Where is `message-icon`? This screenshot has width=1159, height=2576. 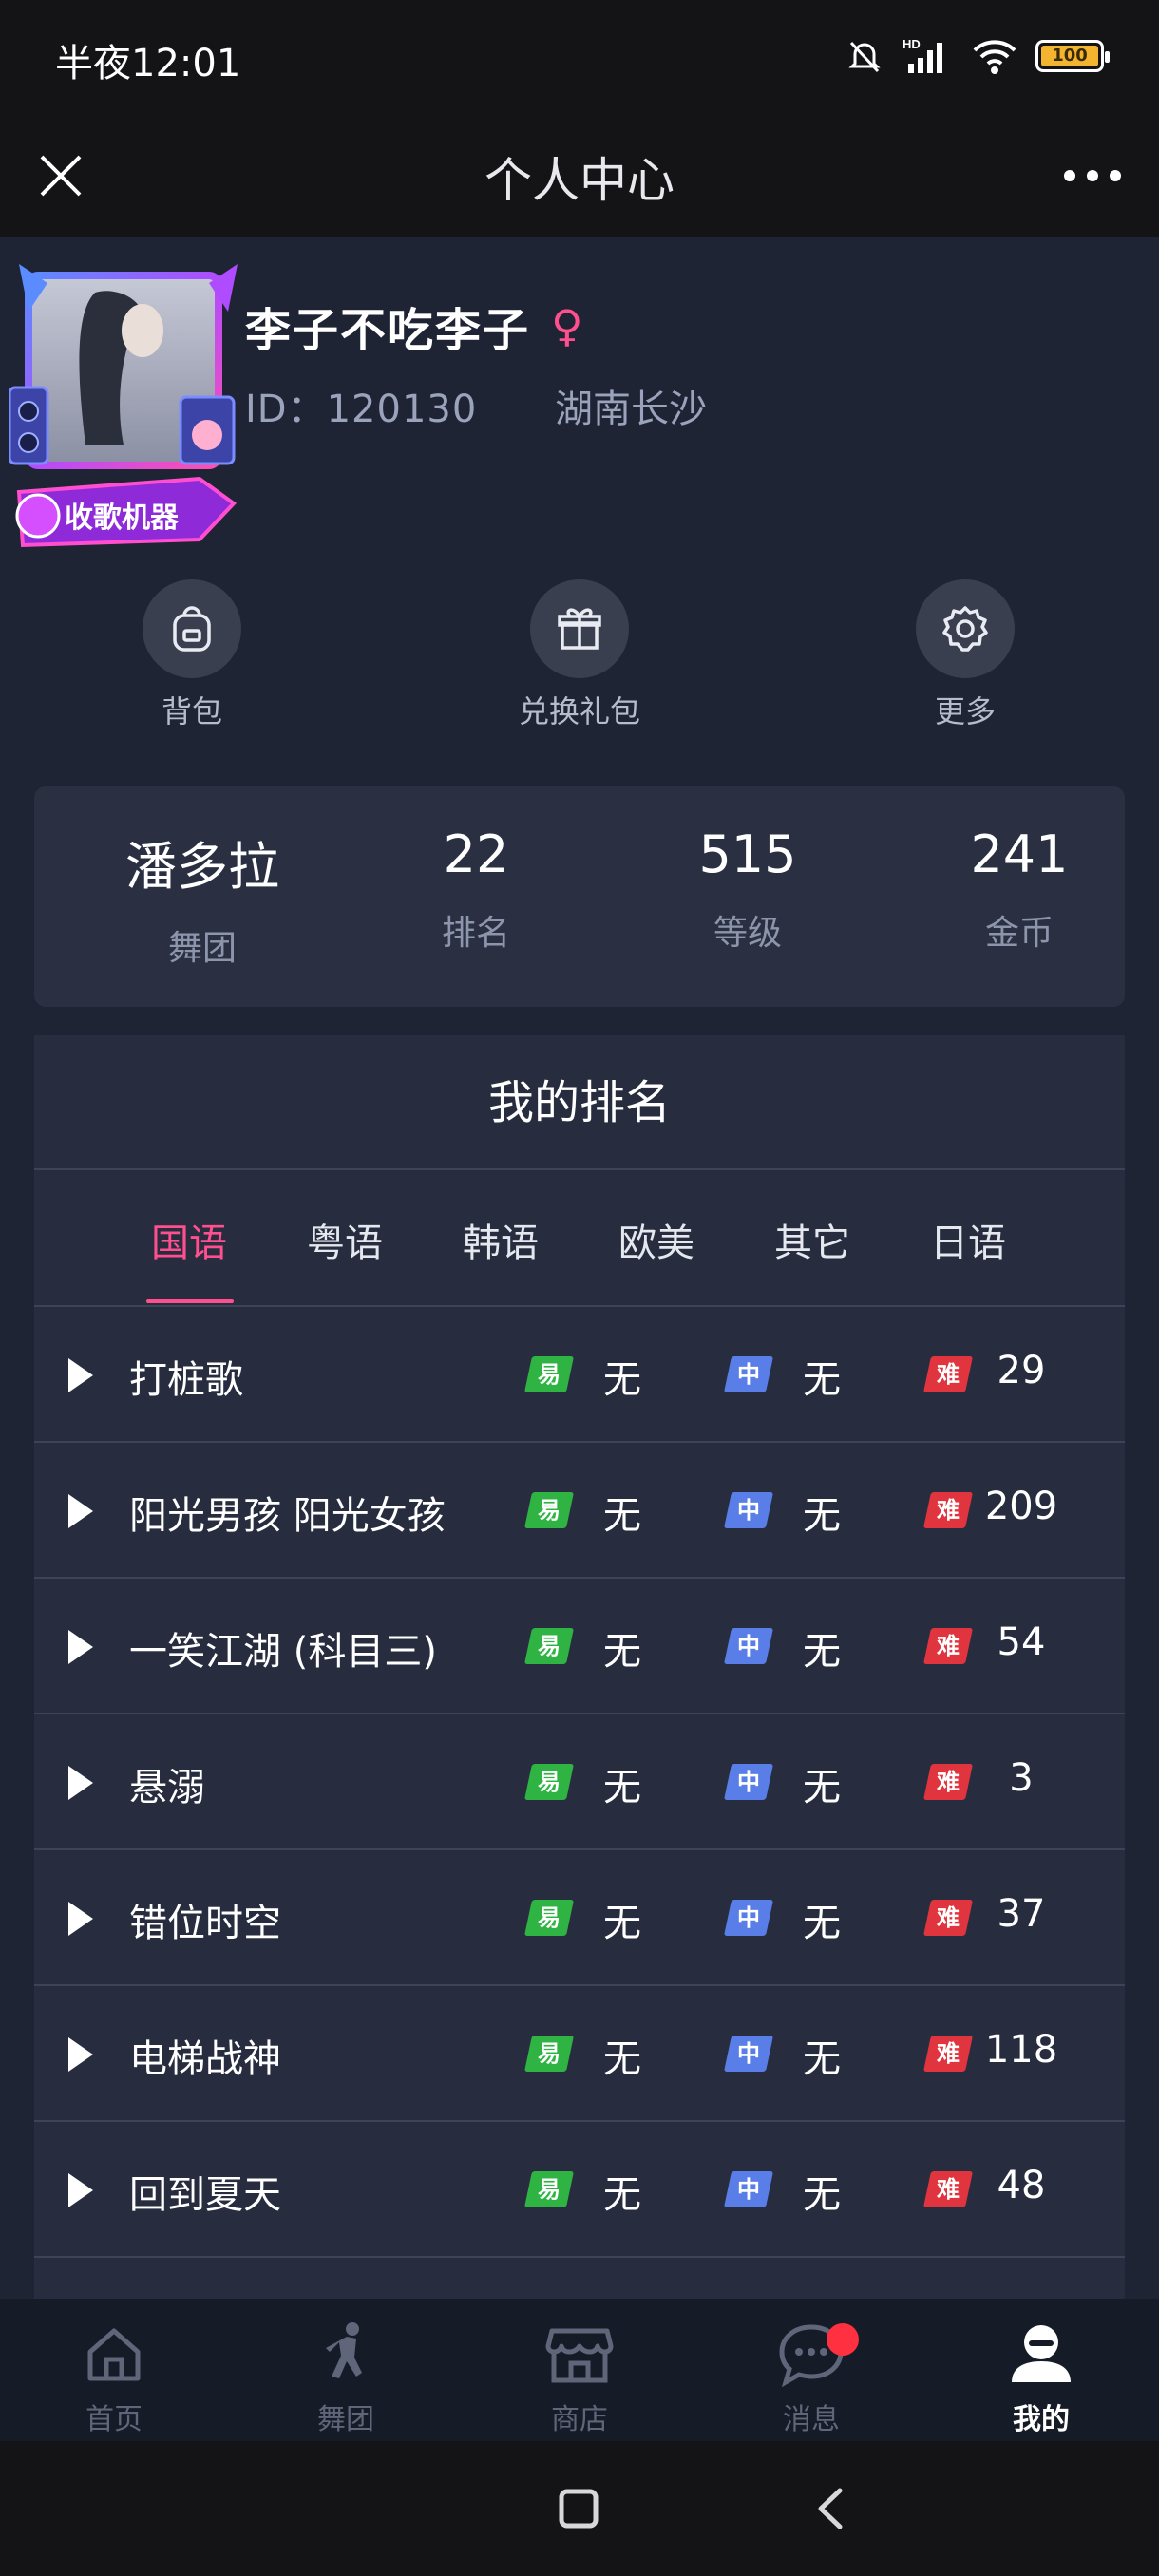 message-icon is located at coordinates (811, 2355).